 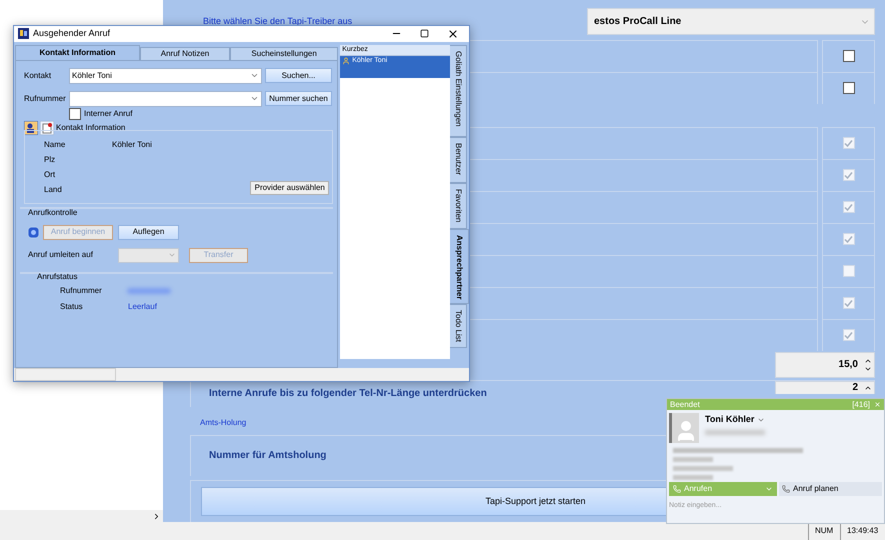 I want to click on driver-dropdown: estos ProCall Line, so click(x=731, y=22).